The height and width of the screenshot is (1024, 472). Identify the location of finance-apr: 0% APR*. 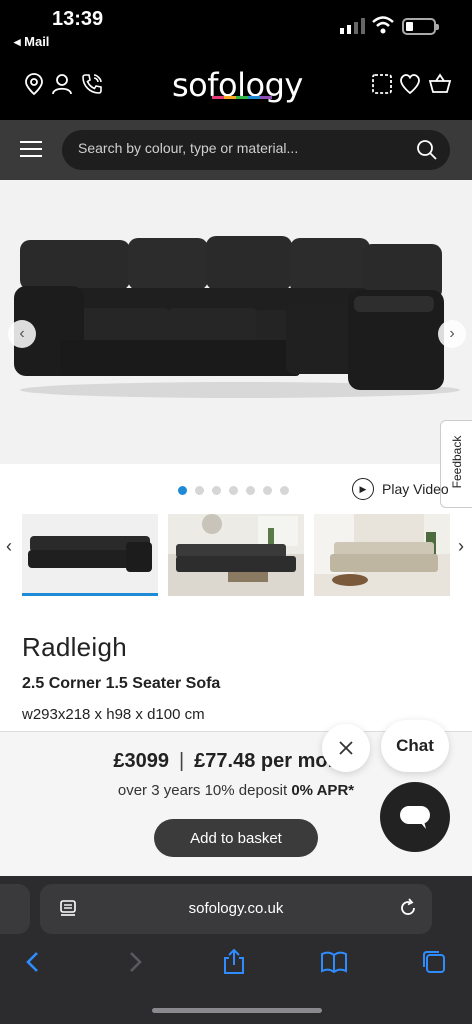
(323, 790).